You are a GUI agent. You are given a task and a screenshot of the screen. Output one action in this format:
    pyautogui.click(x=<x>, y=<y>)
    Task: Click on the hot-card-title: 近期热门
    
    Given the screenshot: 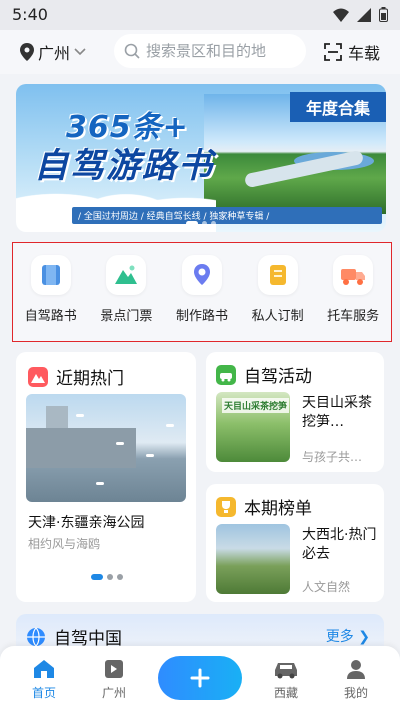 What is the action you would take?
    pyautogui.click(x=90, y=379)
    